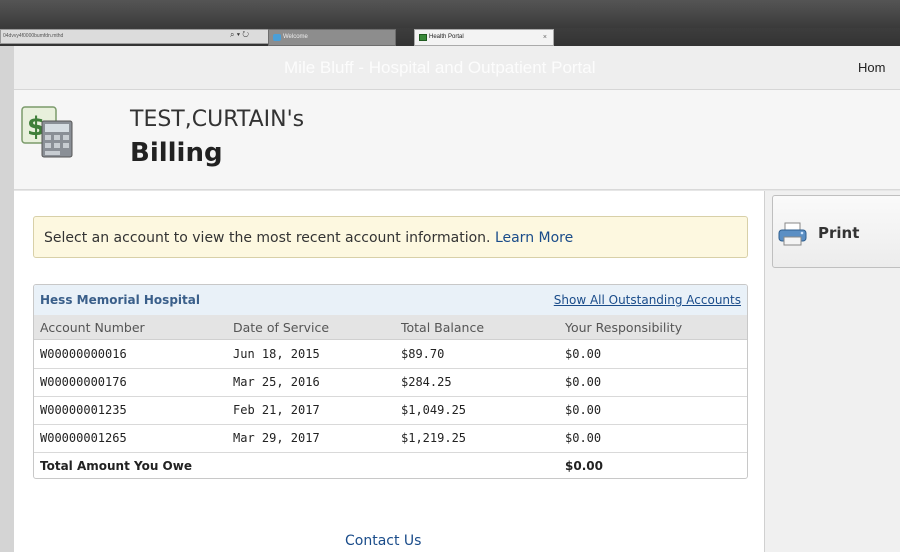 Image resolution: width=900 pixels, height=552 pixels. What do you see at coordinates (83, 382) in the screenshot?
I see `account-number-cell: W00000000176` at bounding box center [83, 382].